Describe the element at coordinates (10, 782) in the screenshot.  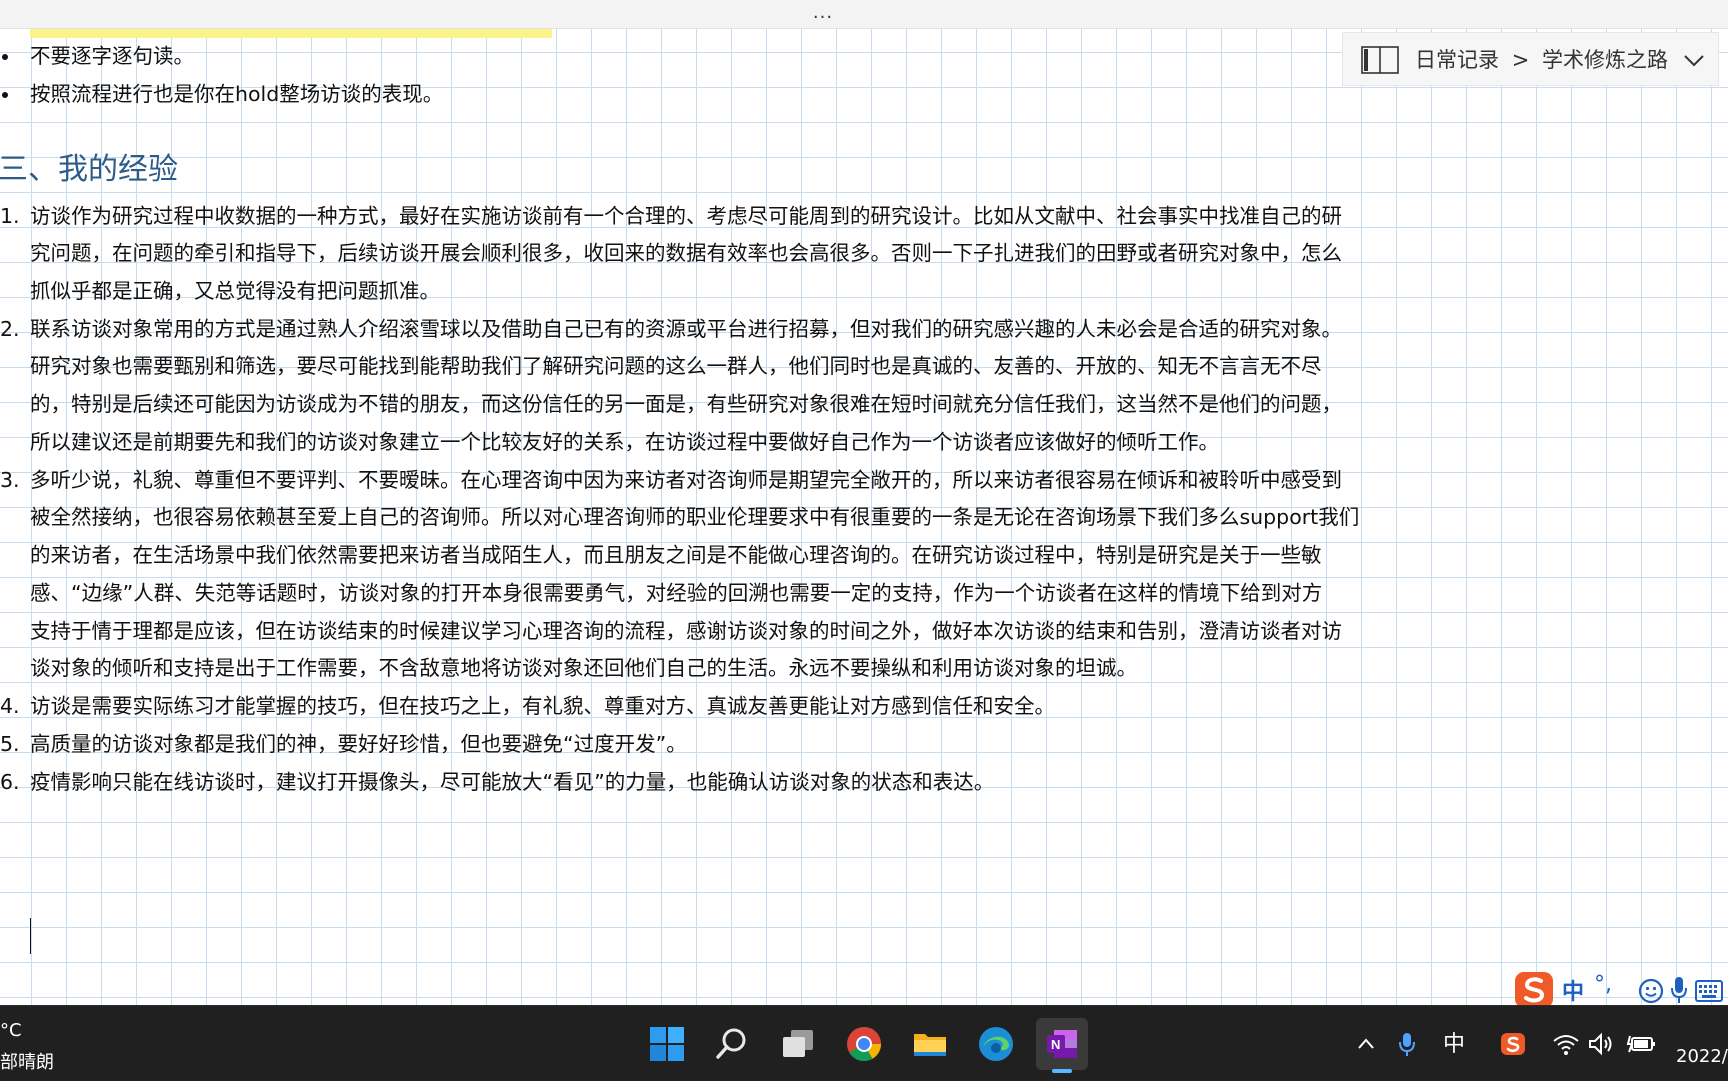
I see `list-number: 6.` at that location.